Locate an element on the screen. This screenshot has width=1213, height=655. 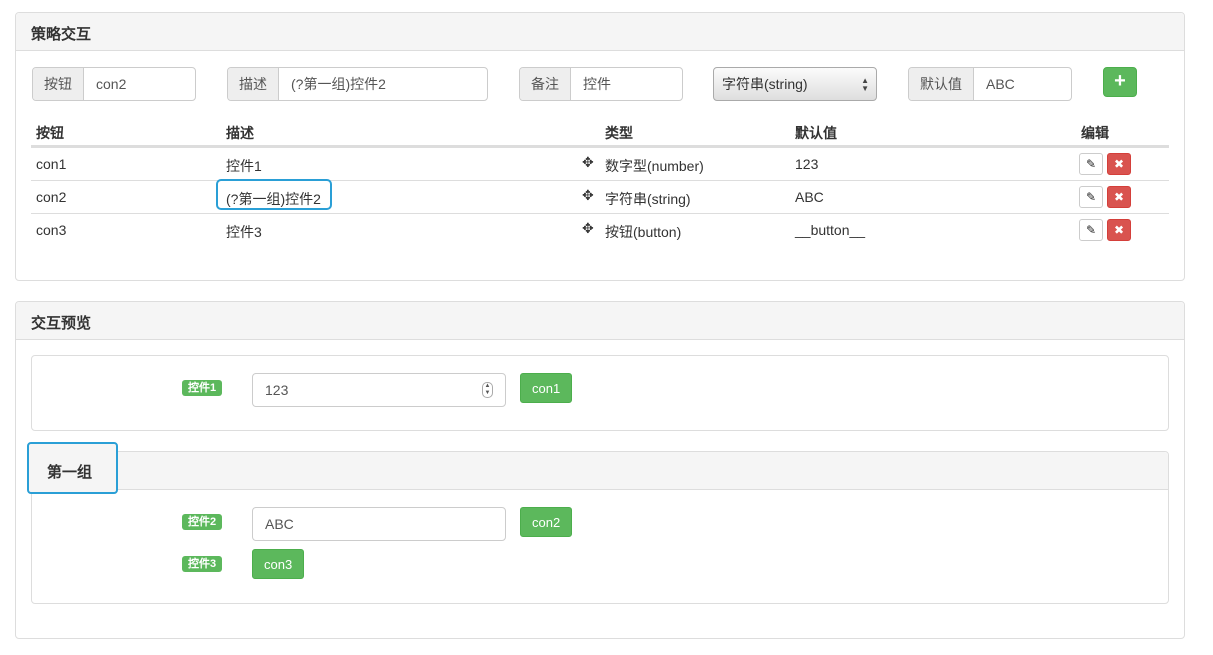
text-input-value: ABC is located at coordinates (279, 524).